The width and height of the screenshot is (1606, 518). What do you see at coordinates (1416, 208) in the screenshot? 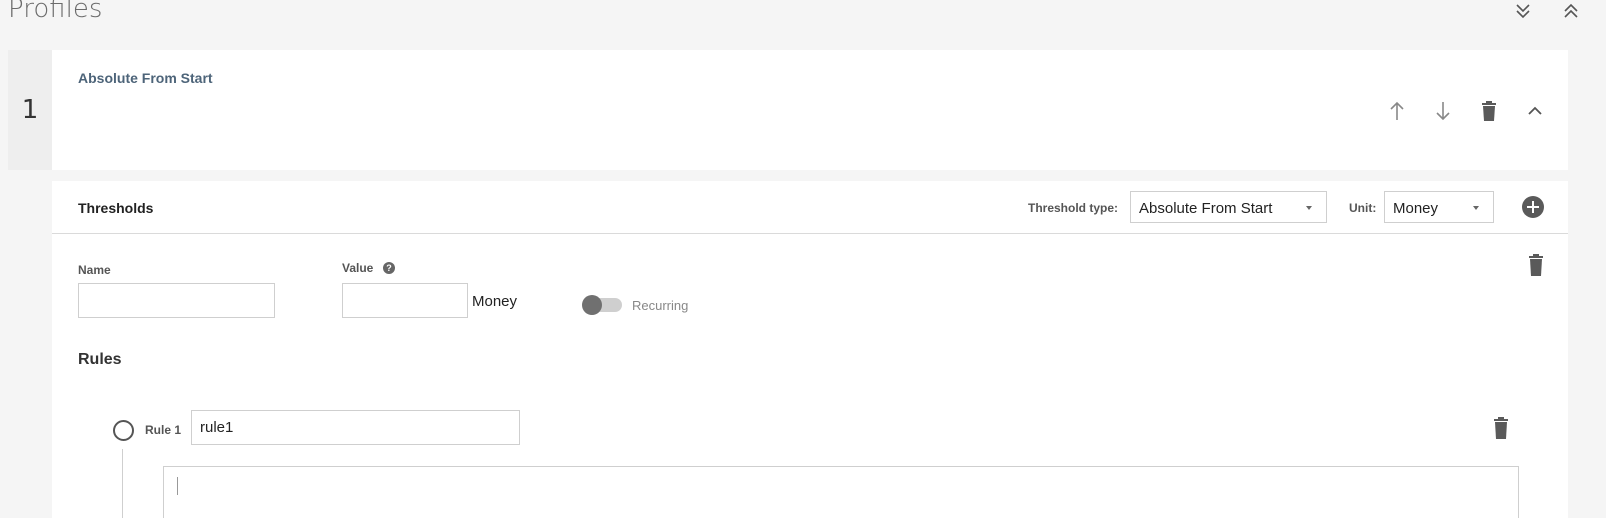
I see `unit-value: Money` at bounding box center [1416, 208].